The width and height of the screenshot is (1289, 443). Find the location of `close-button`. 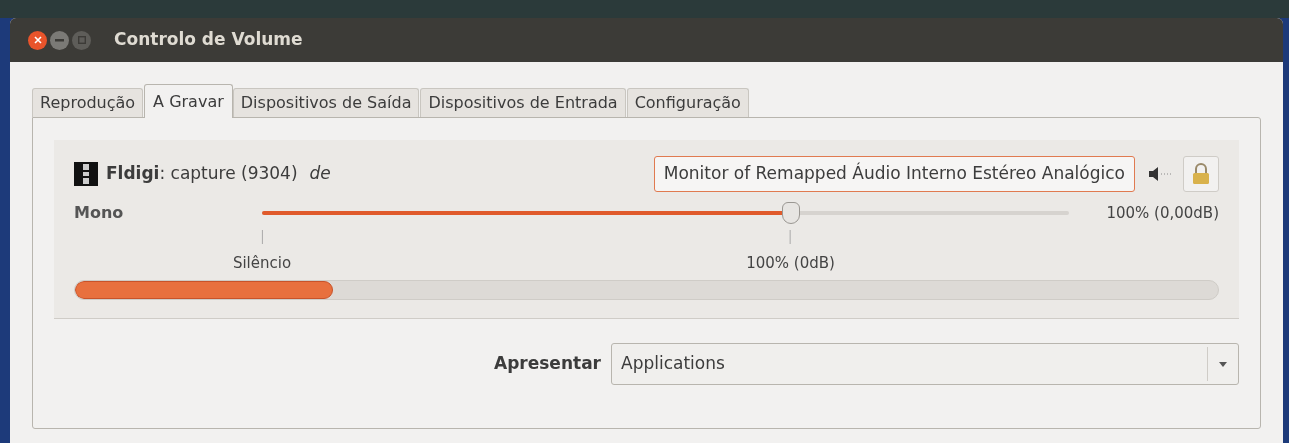

close-button is located at coordinates (37, 40).